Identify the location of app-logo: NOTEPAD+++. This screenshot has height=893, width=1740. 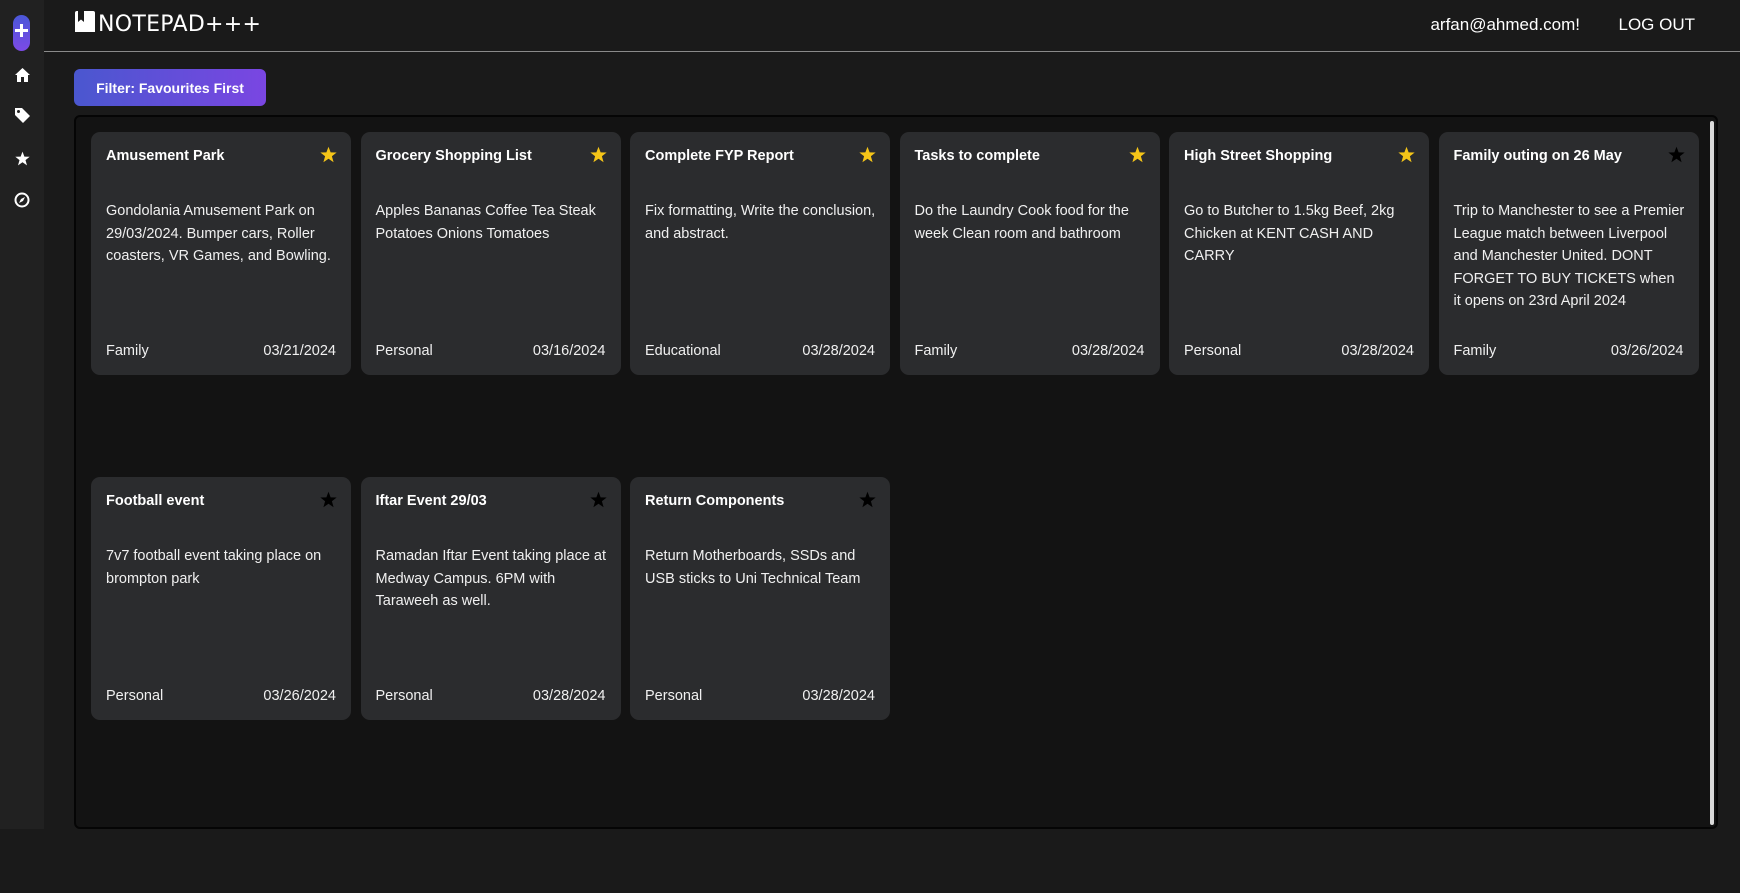
(167, 24).